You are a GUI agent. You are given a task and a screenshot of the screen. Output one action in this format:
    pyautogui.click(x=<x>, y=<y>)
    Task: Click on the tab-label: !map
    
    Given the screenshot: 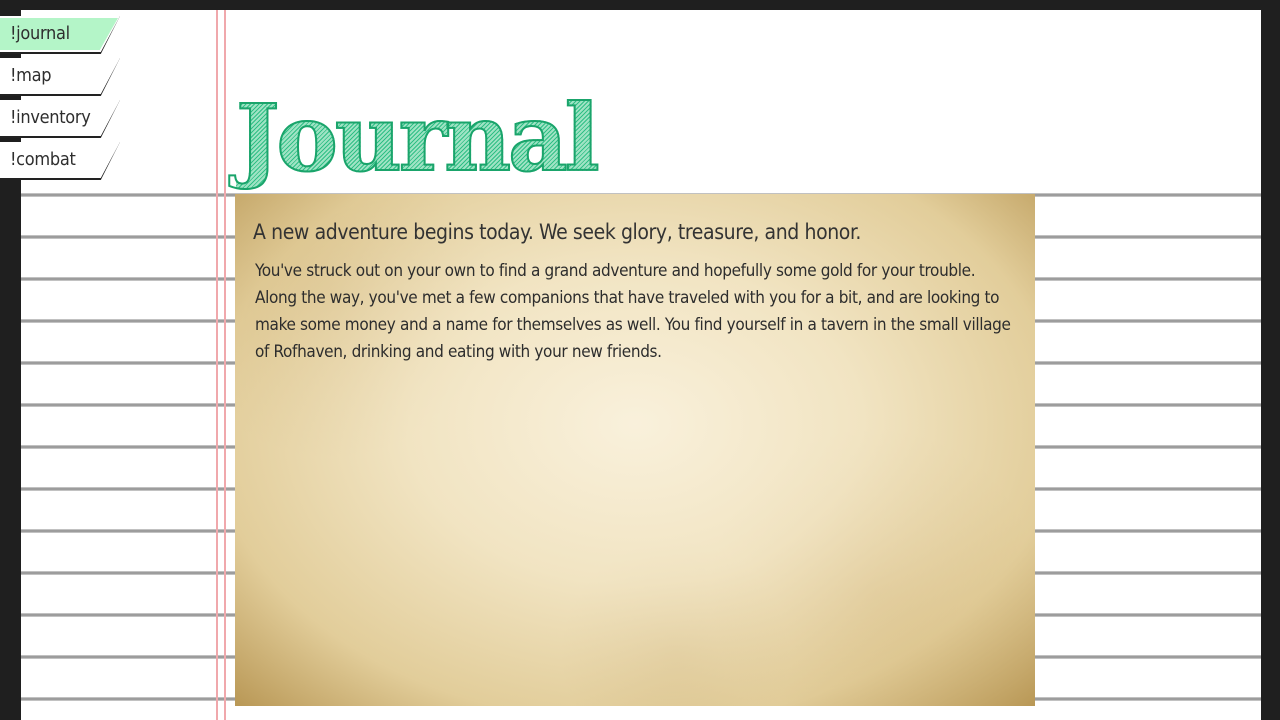 What is the action you would take?
    pyautogui.click(x=31, y=75)
    